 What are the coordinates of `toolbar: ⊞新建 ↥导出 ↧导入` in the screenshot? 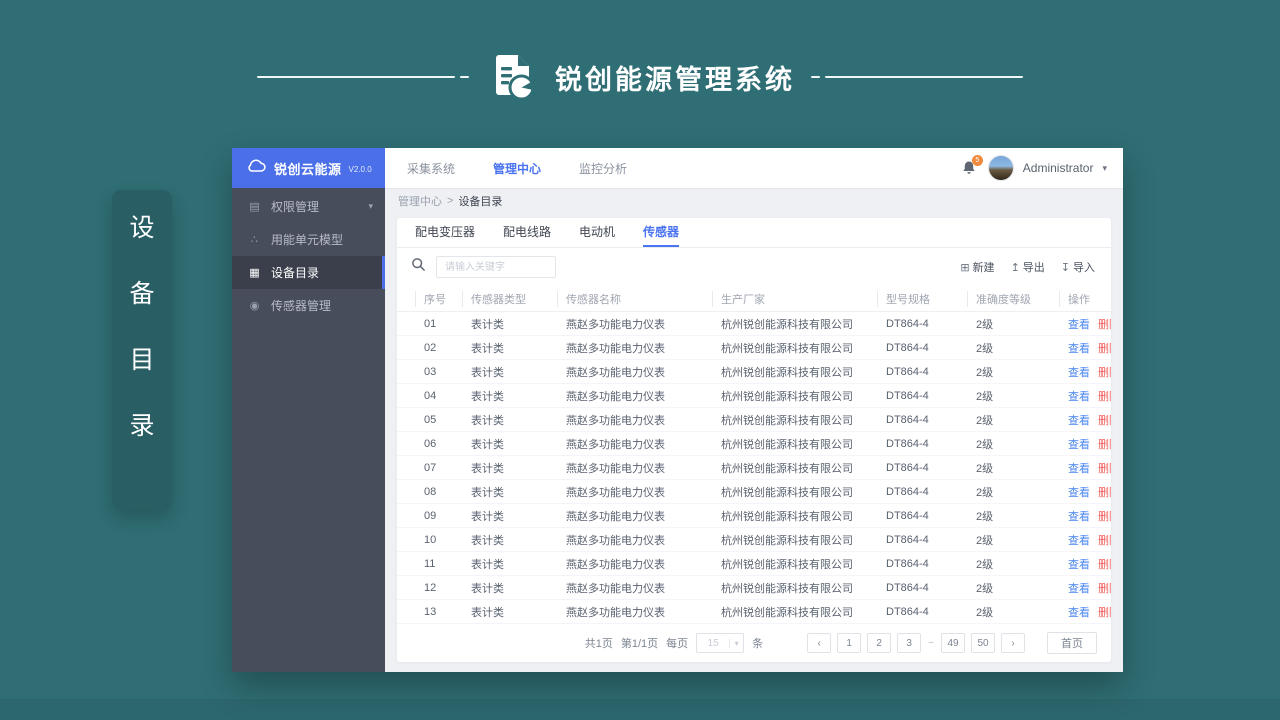 It's located at (754, 267).